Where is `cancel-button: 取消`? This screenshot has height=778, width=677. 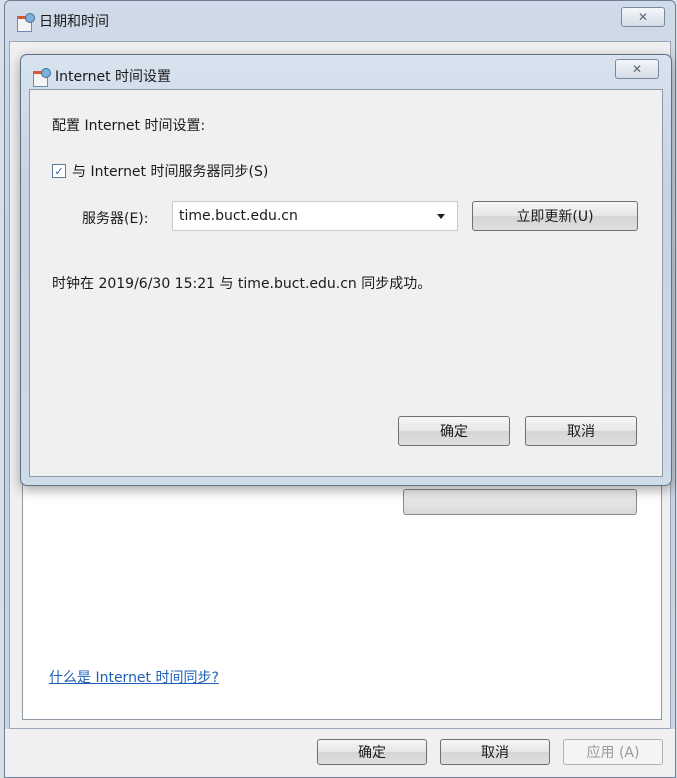 cancel-button: 取消 is located at coordinates (495, 752).